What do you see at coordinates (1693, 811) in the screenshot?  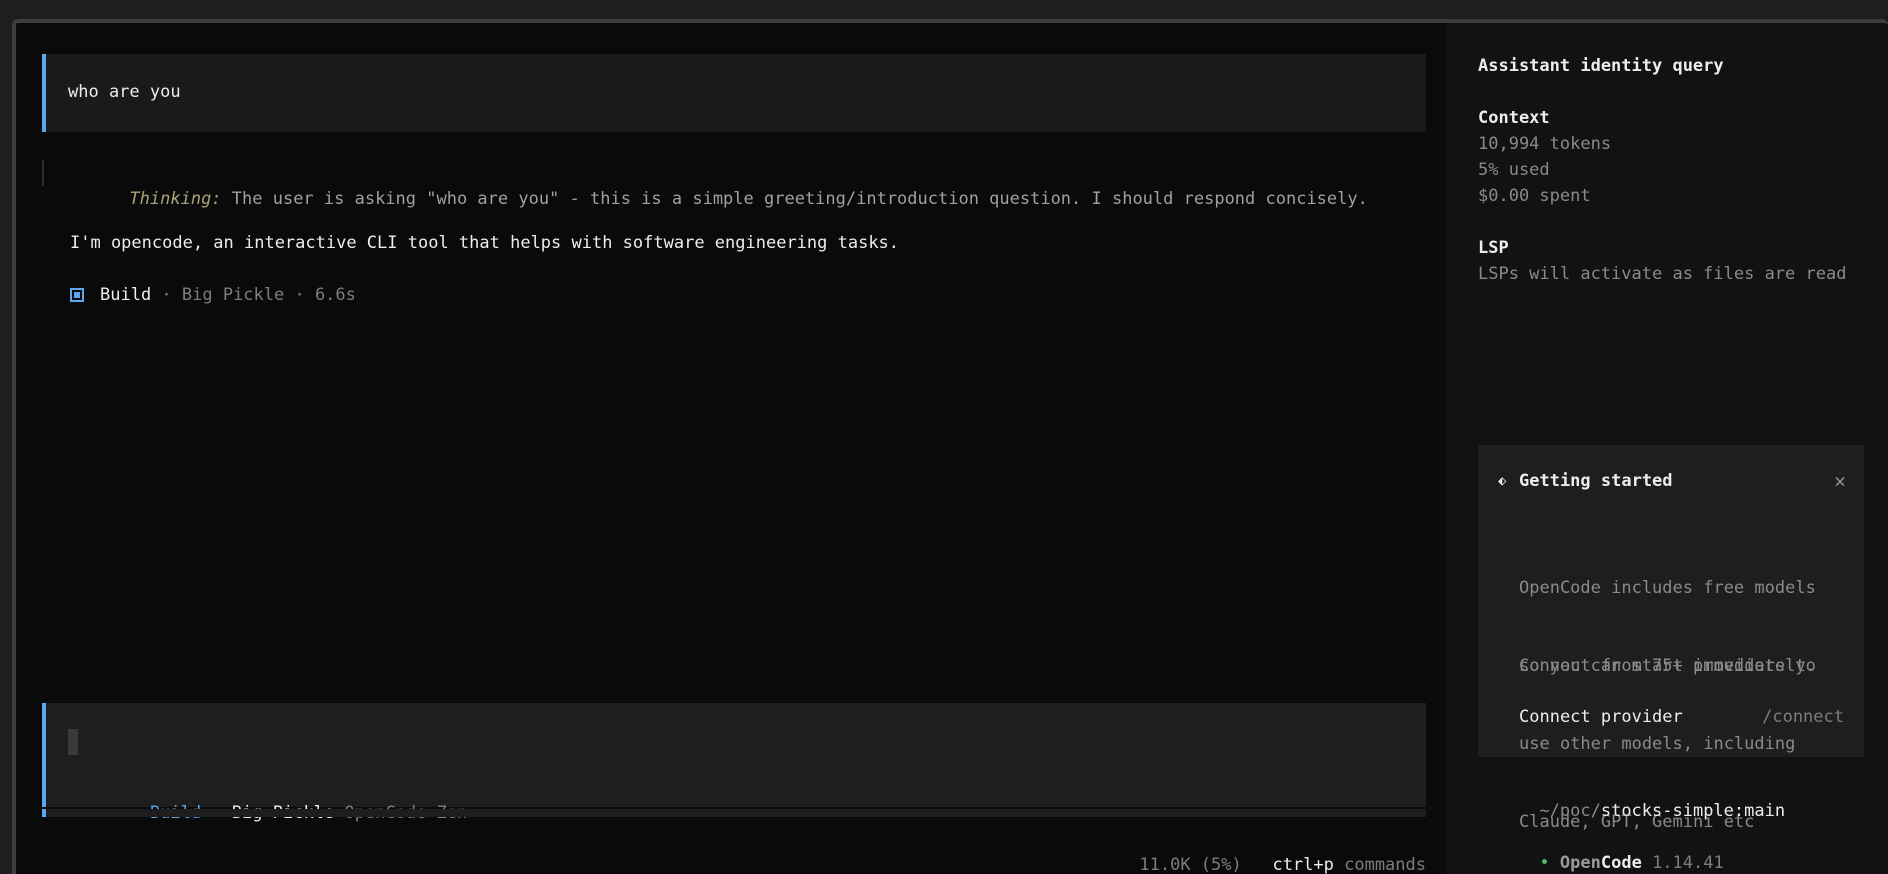 I see `repo-branch: stocks-simple:main` at bounding box center [1693, 811].